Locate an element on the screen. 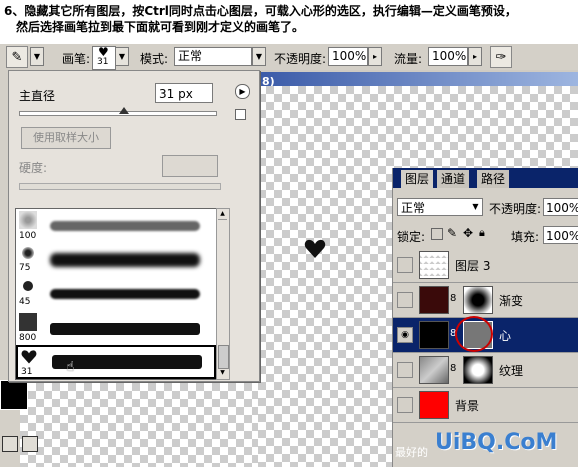 This screenshot has height=467, width=578. lock-transparent-button is located at coordinates (437, 234).